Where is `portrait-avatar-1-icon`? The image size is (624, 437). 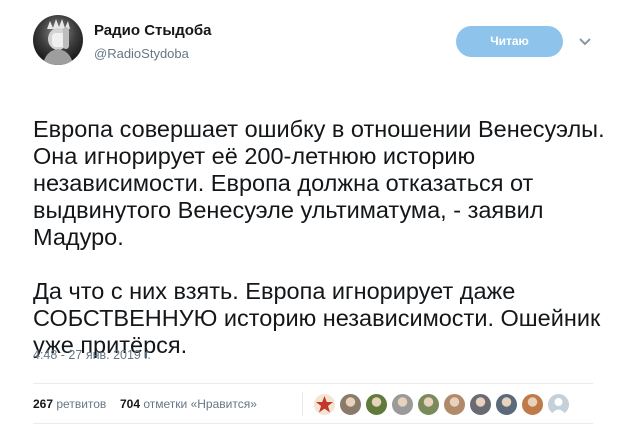 portrait-avatar-1-icon is located at coordinates (350, 404).